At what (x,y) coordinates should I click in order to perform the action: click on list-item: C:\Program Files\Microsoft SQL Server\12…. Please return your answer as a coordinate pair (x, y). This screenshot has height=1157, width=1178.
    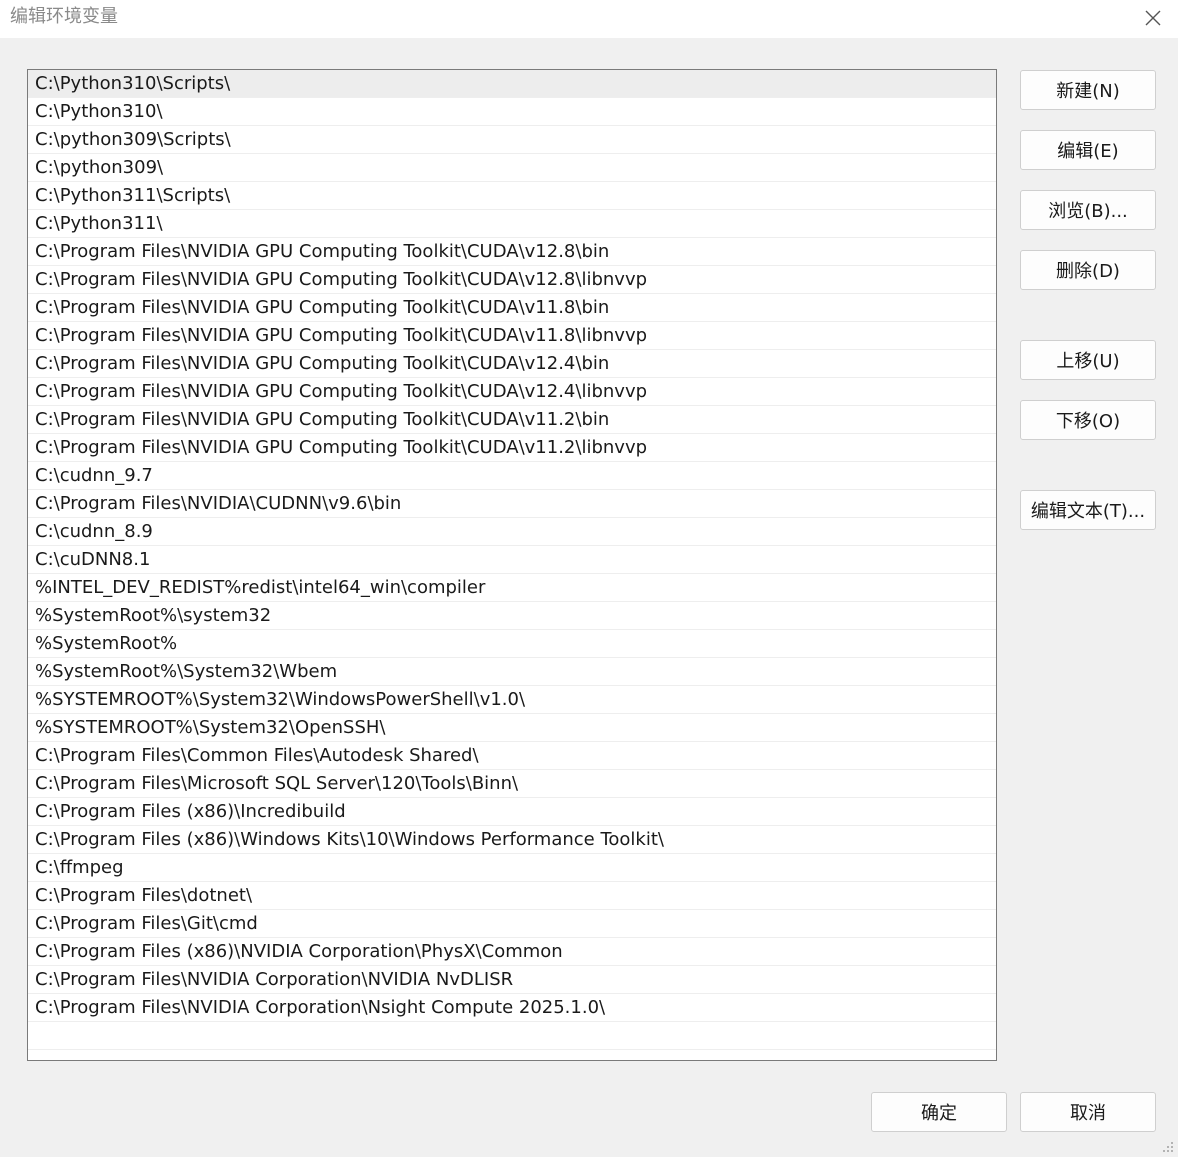
    Looking at the image, I should click on (512, 784).